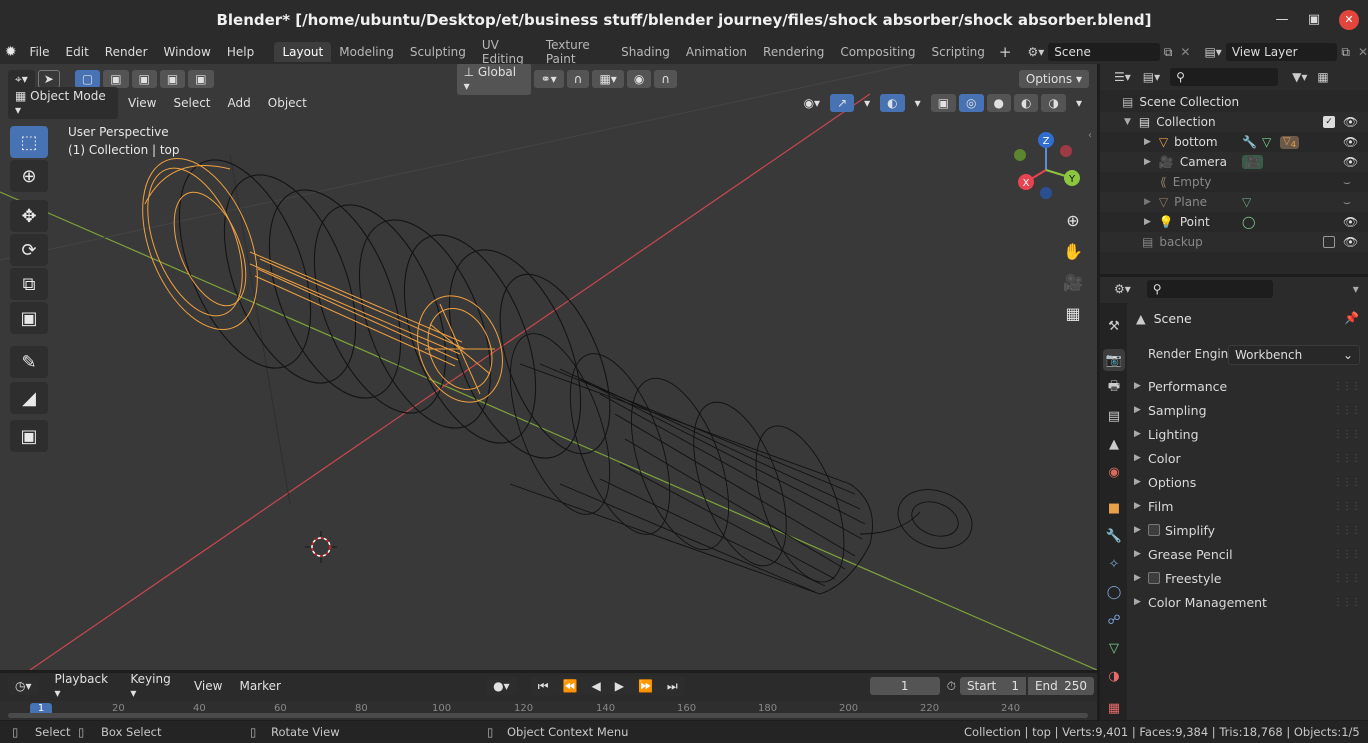 The width and height of the screenshot is (1368, 743). Describe the element at coordinates (1114, 472) in the screenshot. I see `world-tab-icon: ◉` at that location.